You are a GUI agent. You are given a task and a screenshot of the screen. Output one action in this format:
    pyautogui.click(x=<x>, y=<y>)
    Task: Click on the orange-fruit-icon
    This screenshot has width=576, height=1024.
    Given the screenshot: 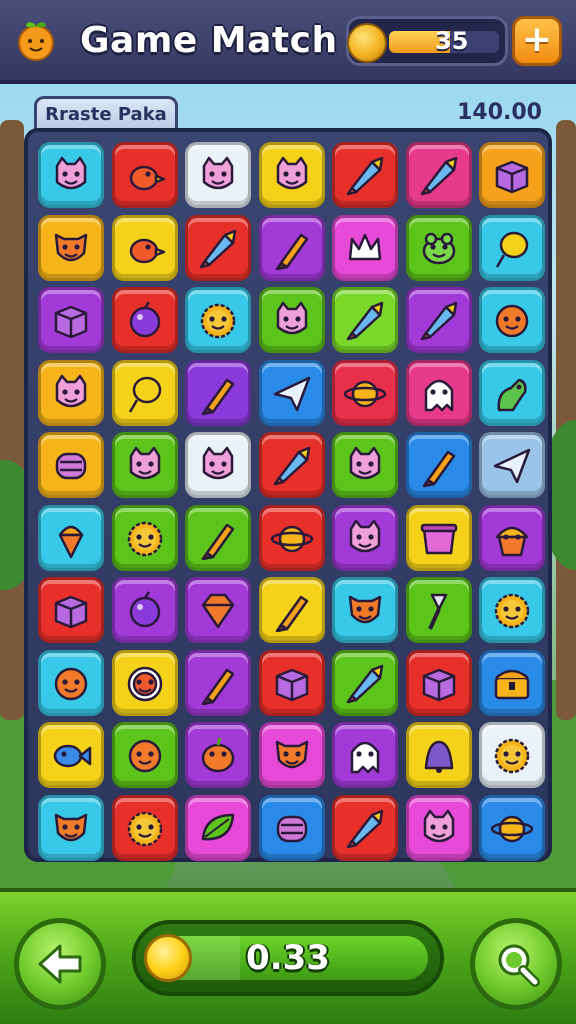 What is the action you would take?
    pyautogui.click(x=36, y=41)
    